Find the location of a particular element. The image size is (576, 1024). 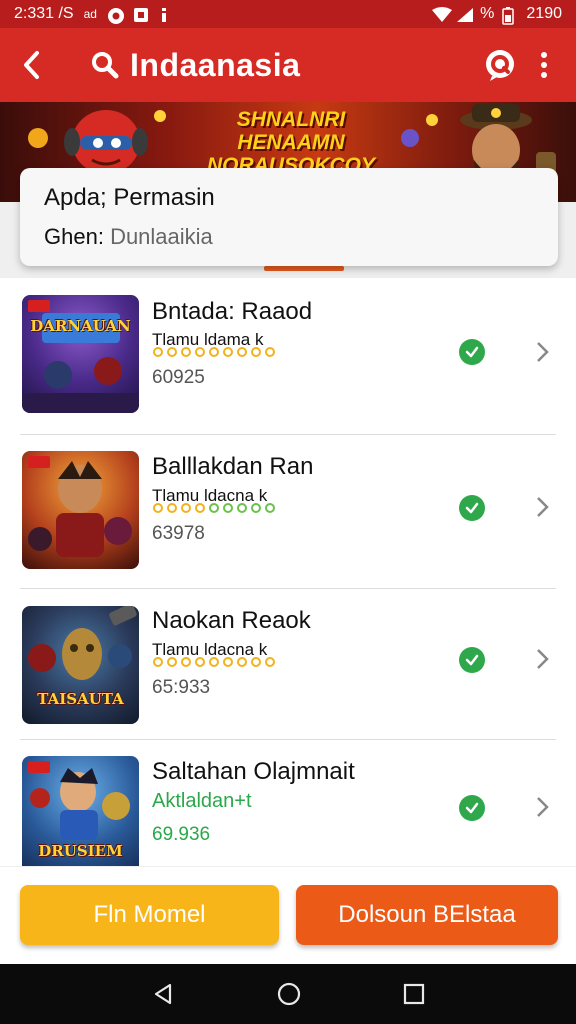

status-right-text: 2190 is located at coordinates (544, 13).